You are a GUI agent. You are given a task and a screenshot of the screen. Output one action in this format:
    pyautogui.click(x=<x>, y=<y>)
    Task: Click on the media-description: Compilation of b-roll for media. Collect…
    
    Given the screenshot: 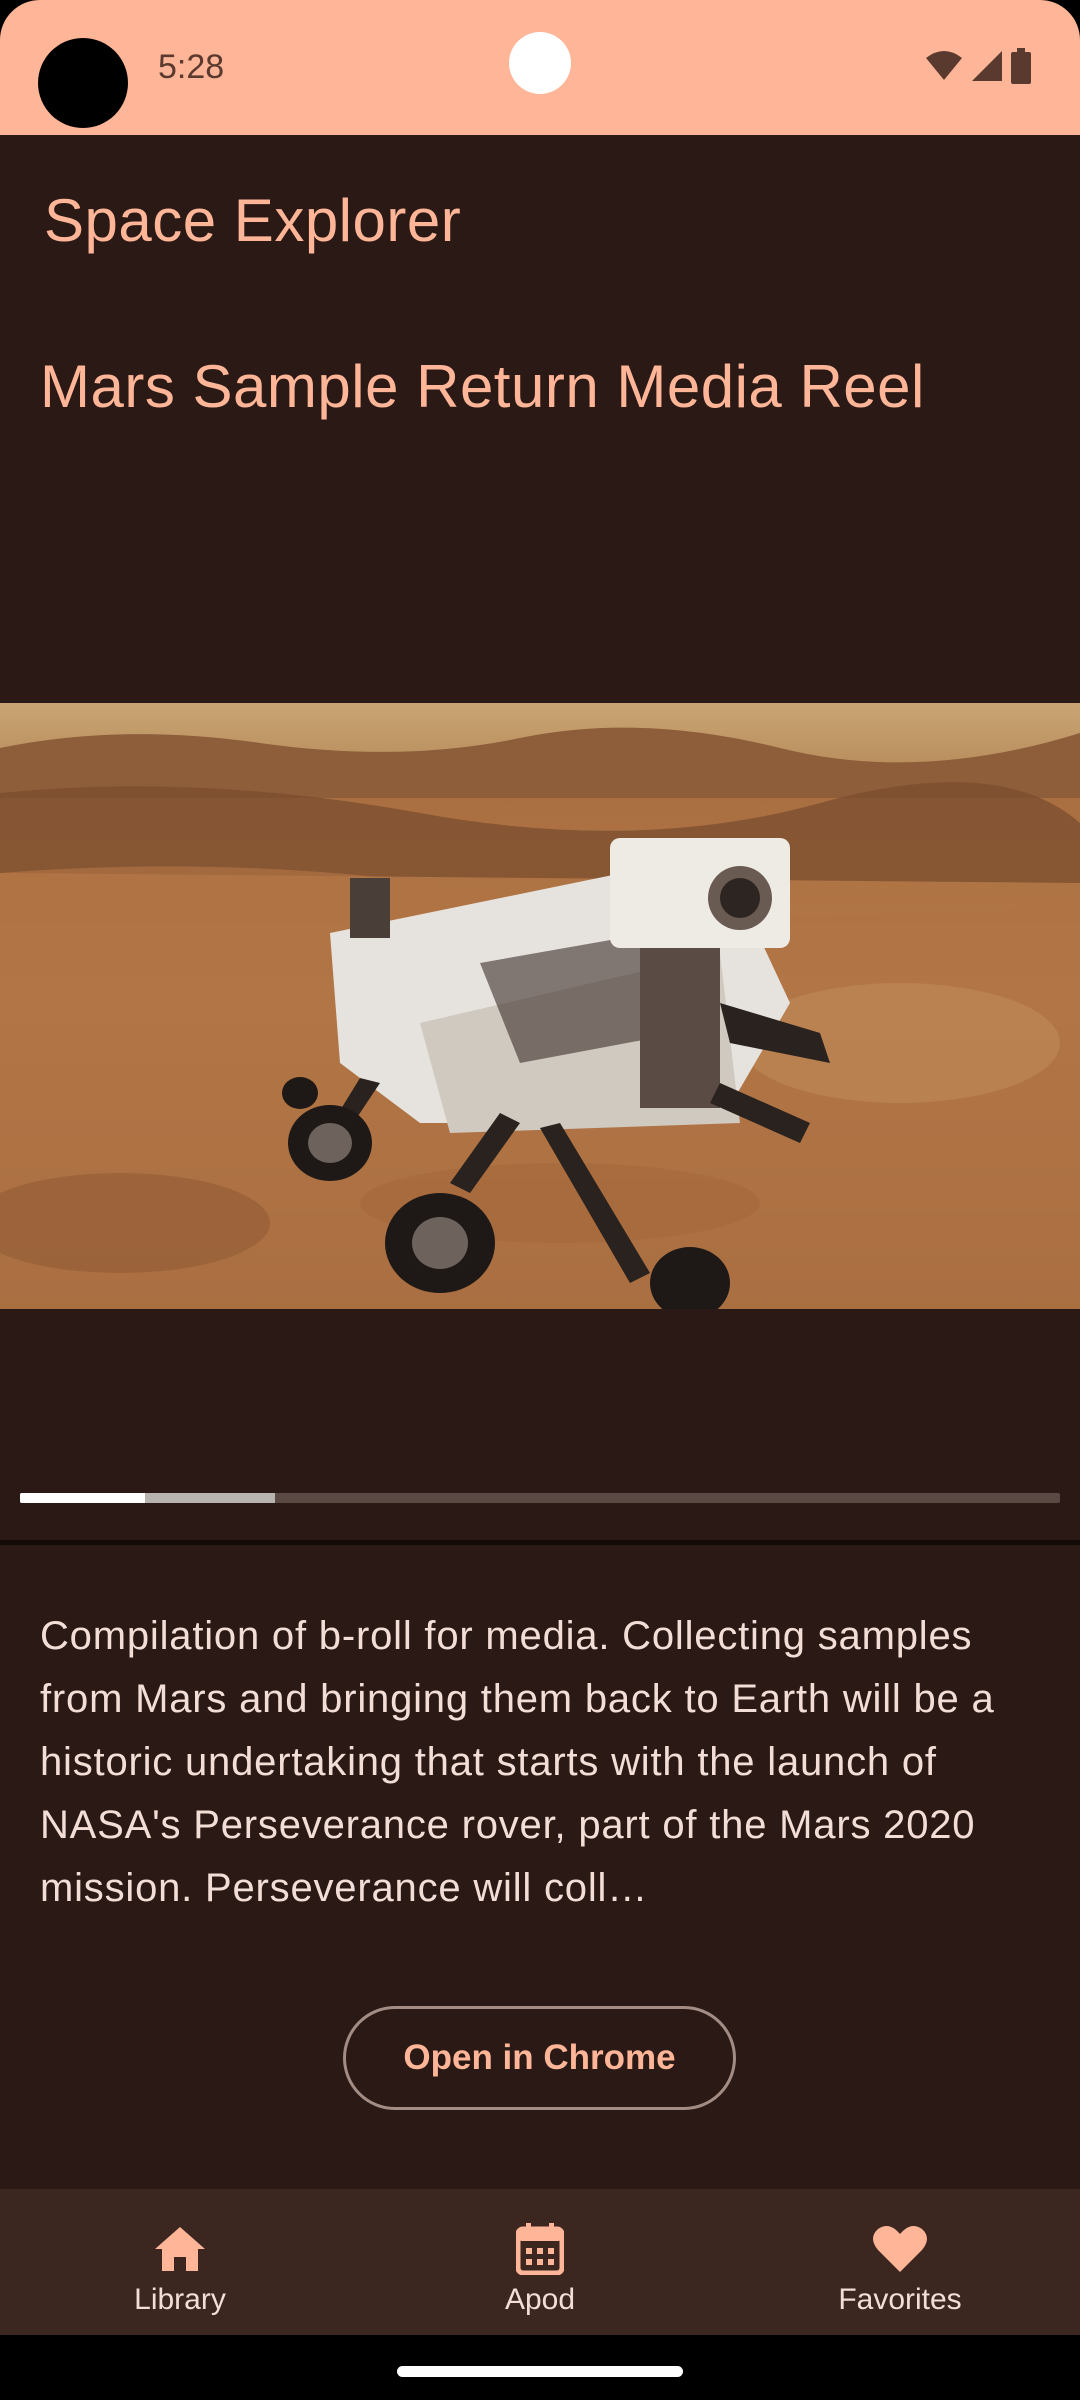 What is the action you would take?
    pyautogui.click(x=517, y=1762)
    